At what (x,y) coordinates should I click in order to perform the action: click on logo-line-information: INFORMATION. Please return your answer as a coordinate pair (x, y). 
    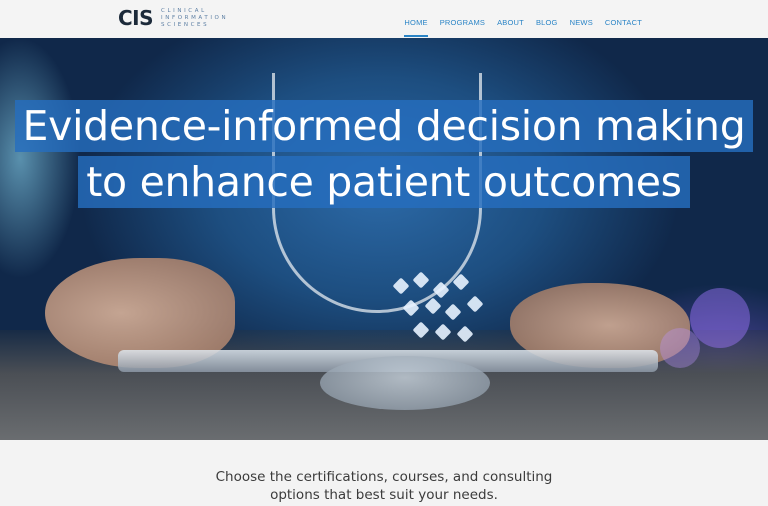
    Looking at the image, I should click on (195, 17).